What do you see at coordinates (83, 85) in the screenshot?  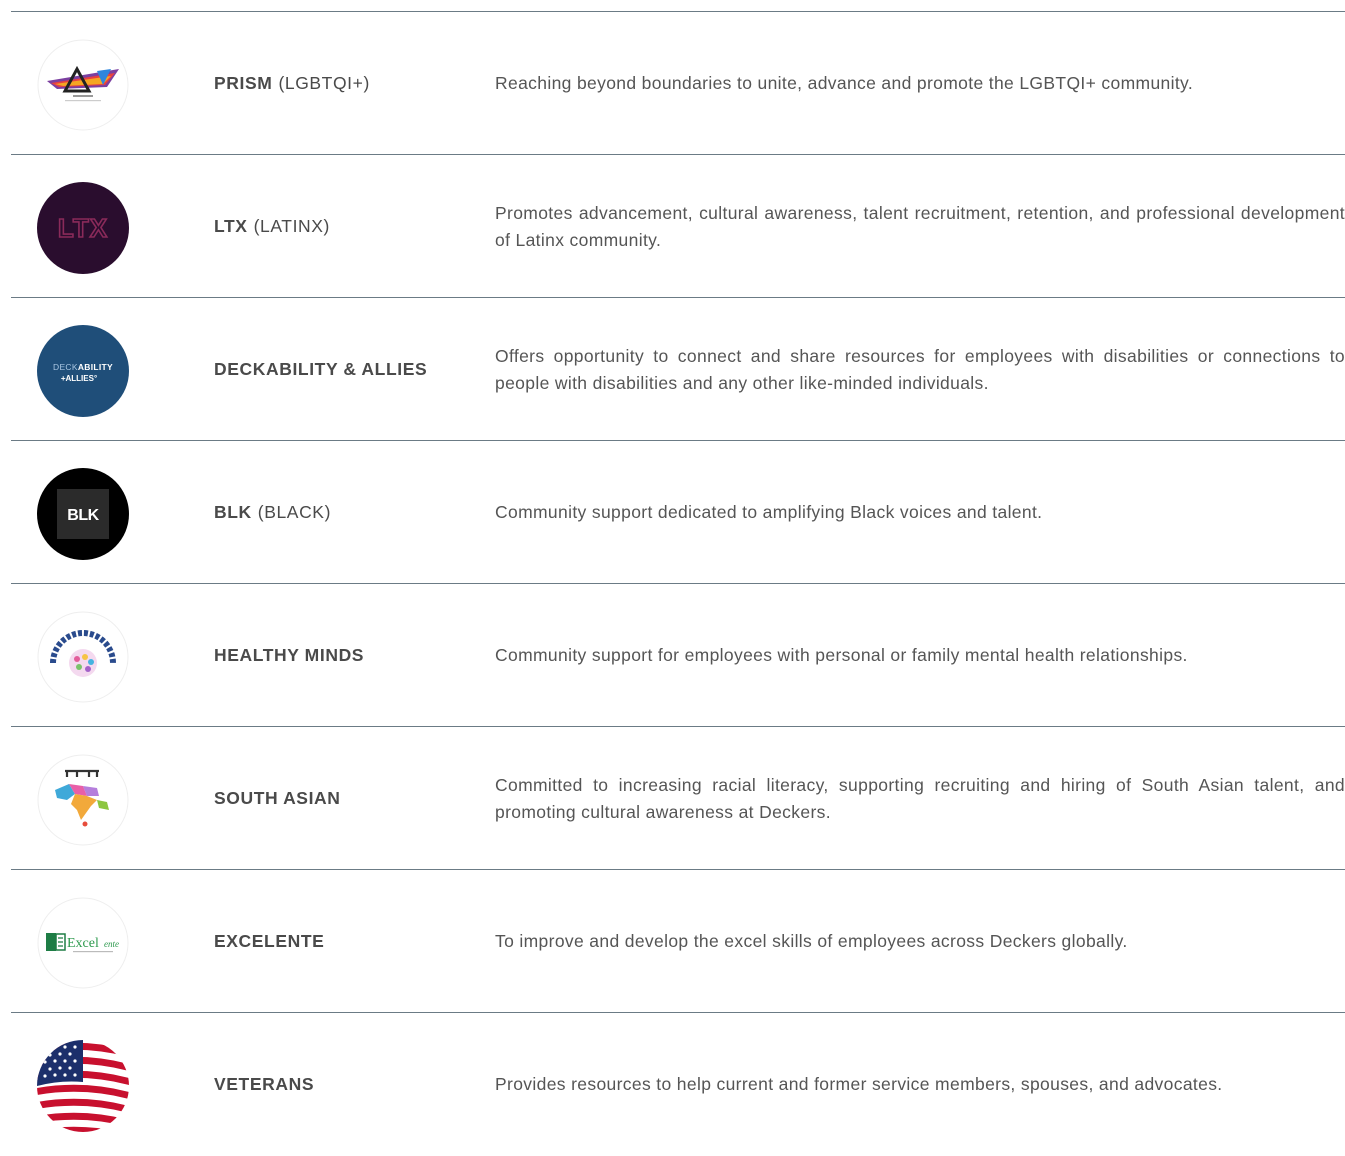 I see `prism-rainbow-logo-icon` at bounding box center [83, 85].